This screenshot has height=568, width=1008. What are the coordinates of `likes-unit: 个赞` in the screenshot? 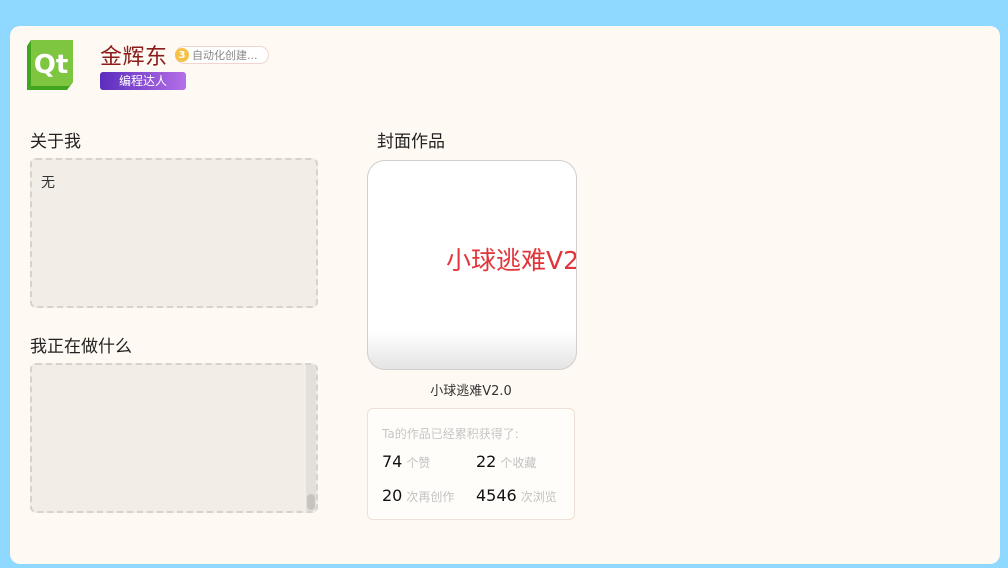 It's located at (418, 463).